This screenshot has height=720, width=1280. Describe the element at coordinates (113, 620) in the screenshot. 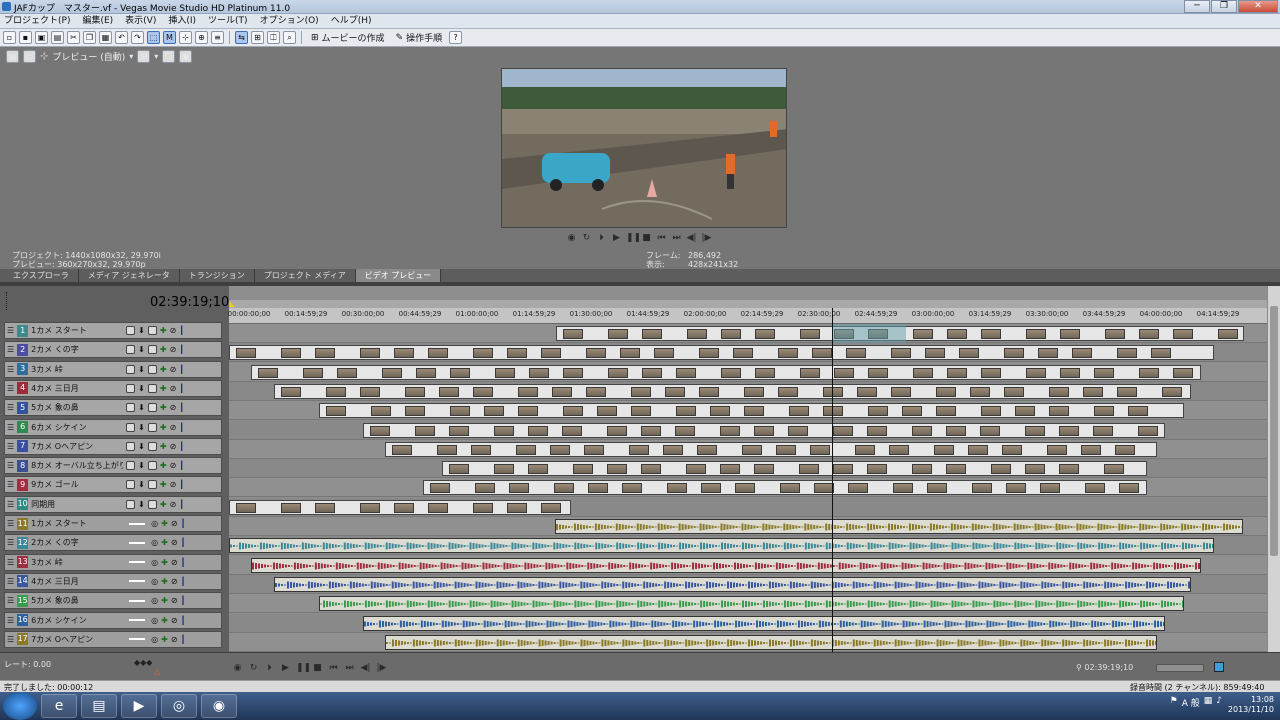

I see `track-header: ☰ 16 6カメ シケイン ◎ ✚ ⊘ ┃` at that location.